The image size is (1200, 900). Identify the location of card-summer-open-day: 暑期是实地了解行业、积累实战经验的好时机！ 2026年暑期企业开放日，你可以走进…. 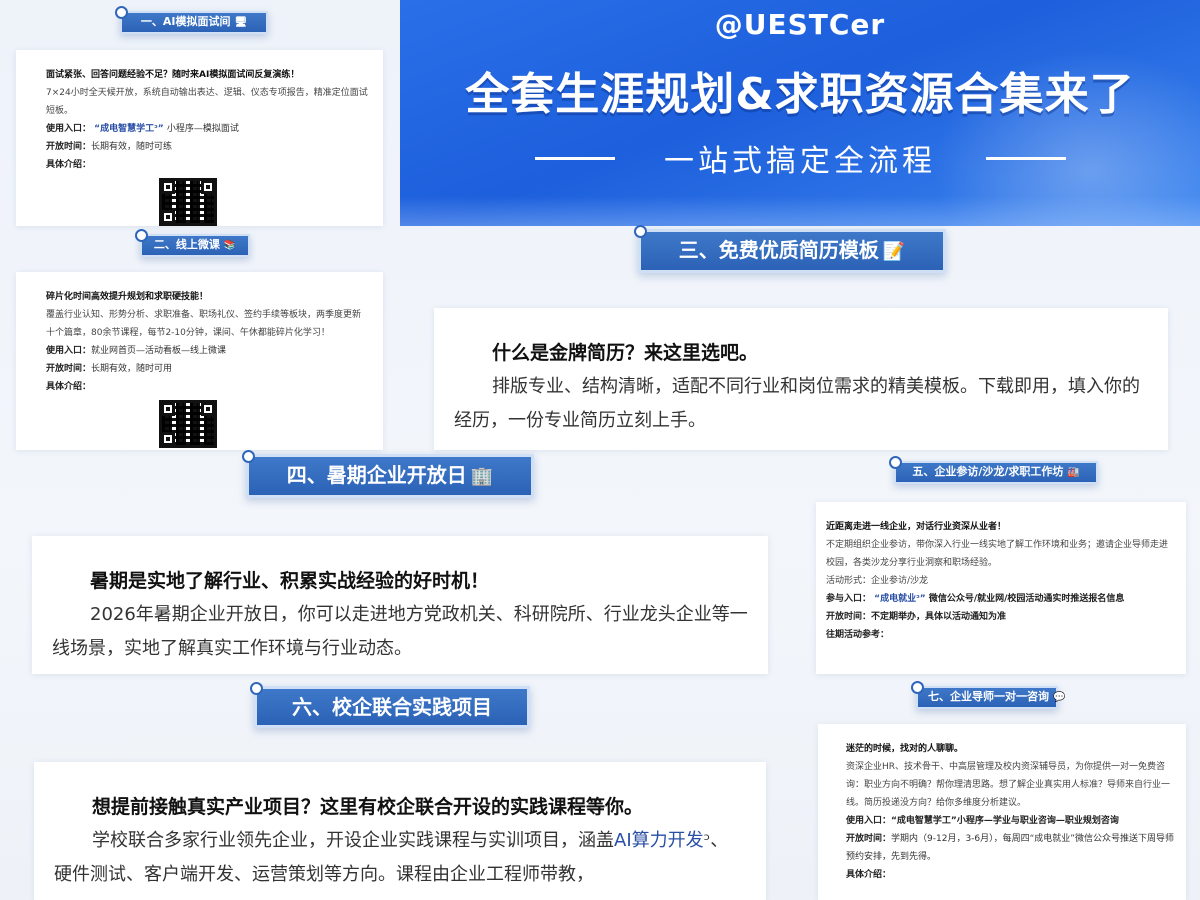
(400, 605).